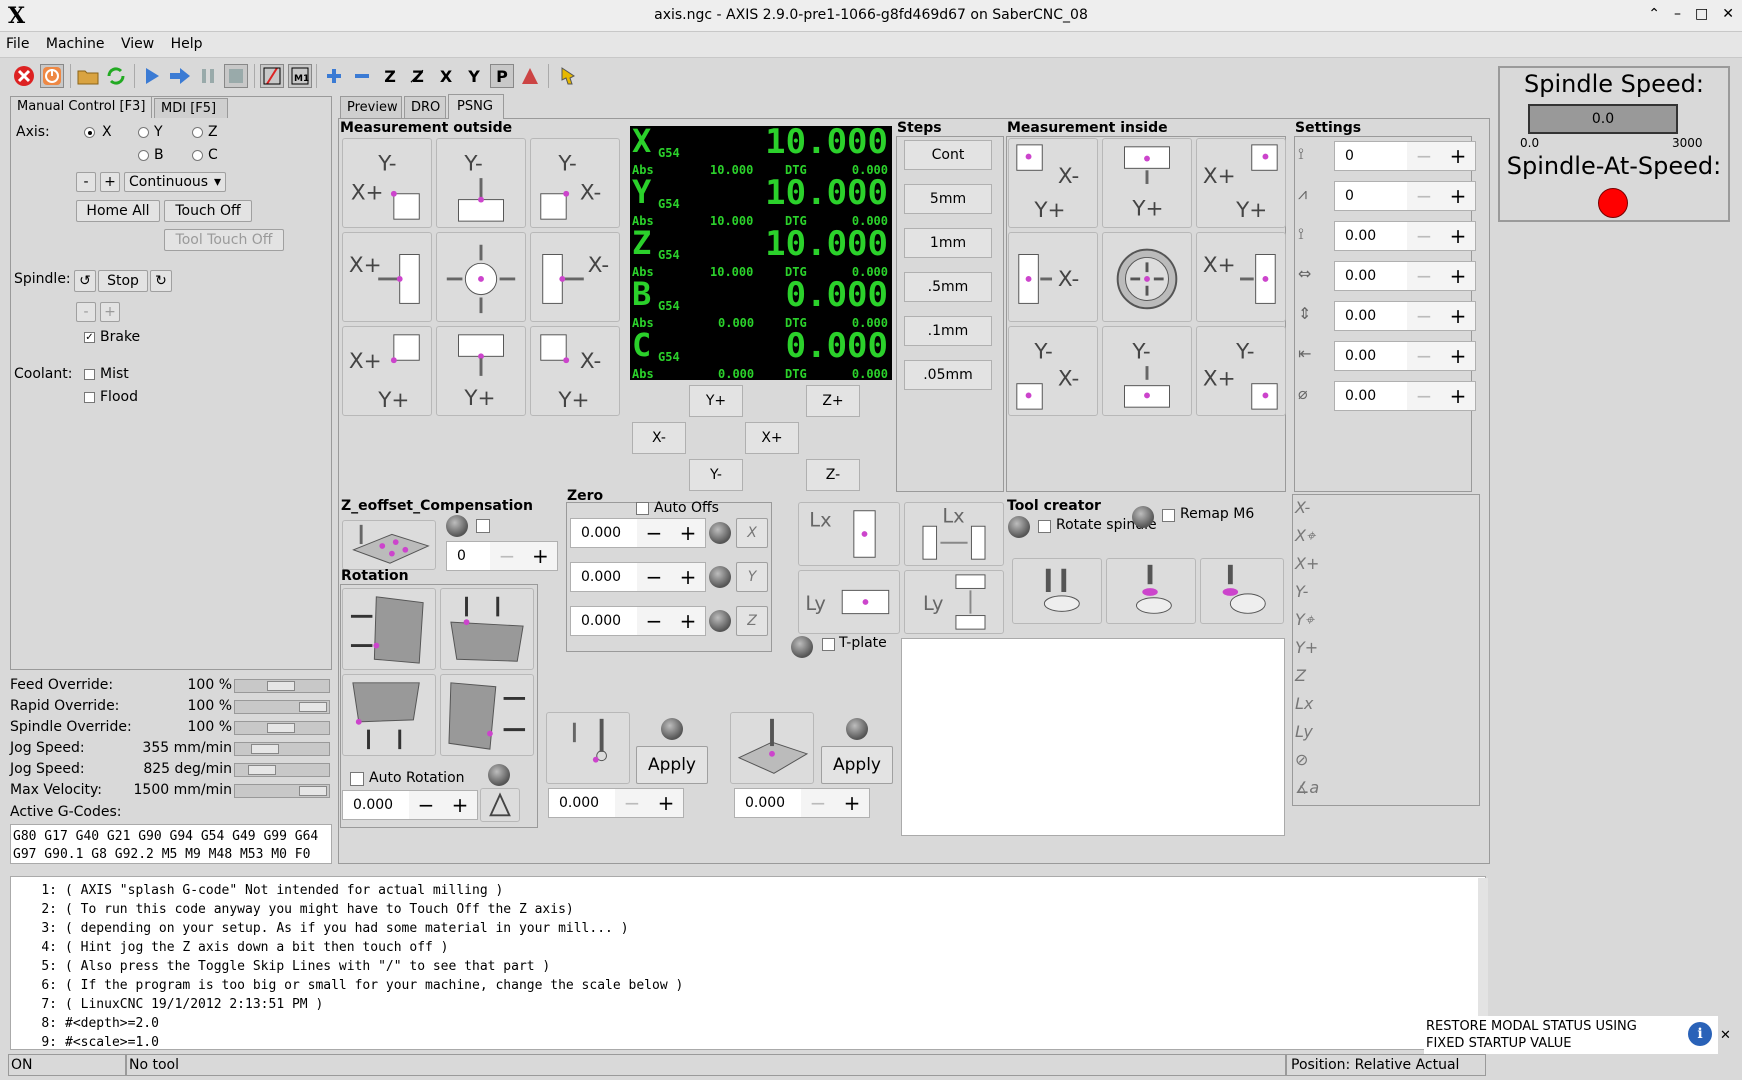 This screenshot has height=1080, width=1742. Describe the element at coordinates (357, 779) in the screenshot. I see `auto-rotation-checkbox` at that location.